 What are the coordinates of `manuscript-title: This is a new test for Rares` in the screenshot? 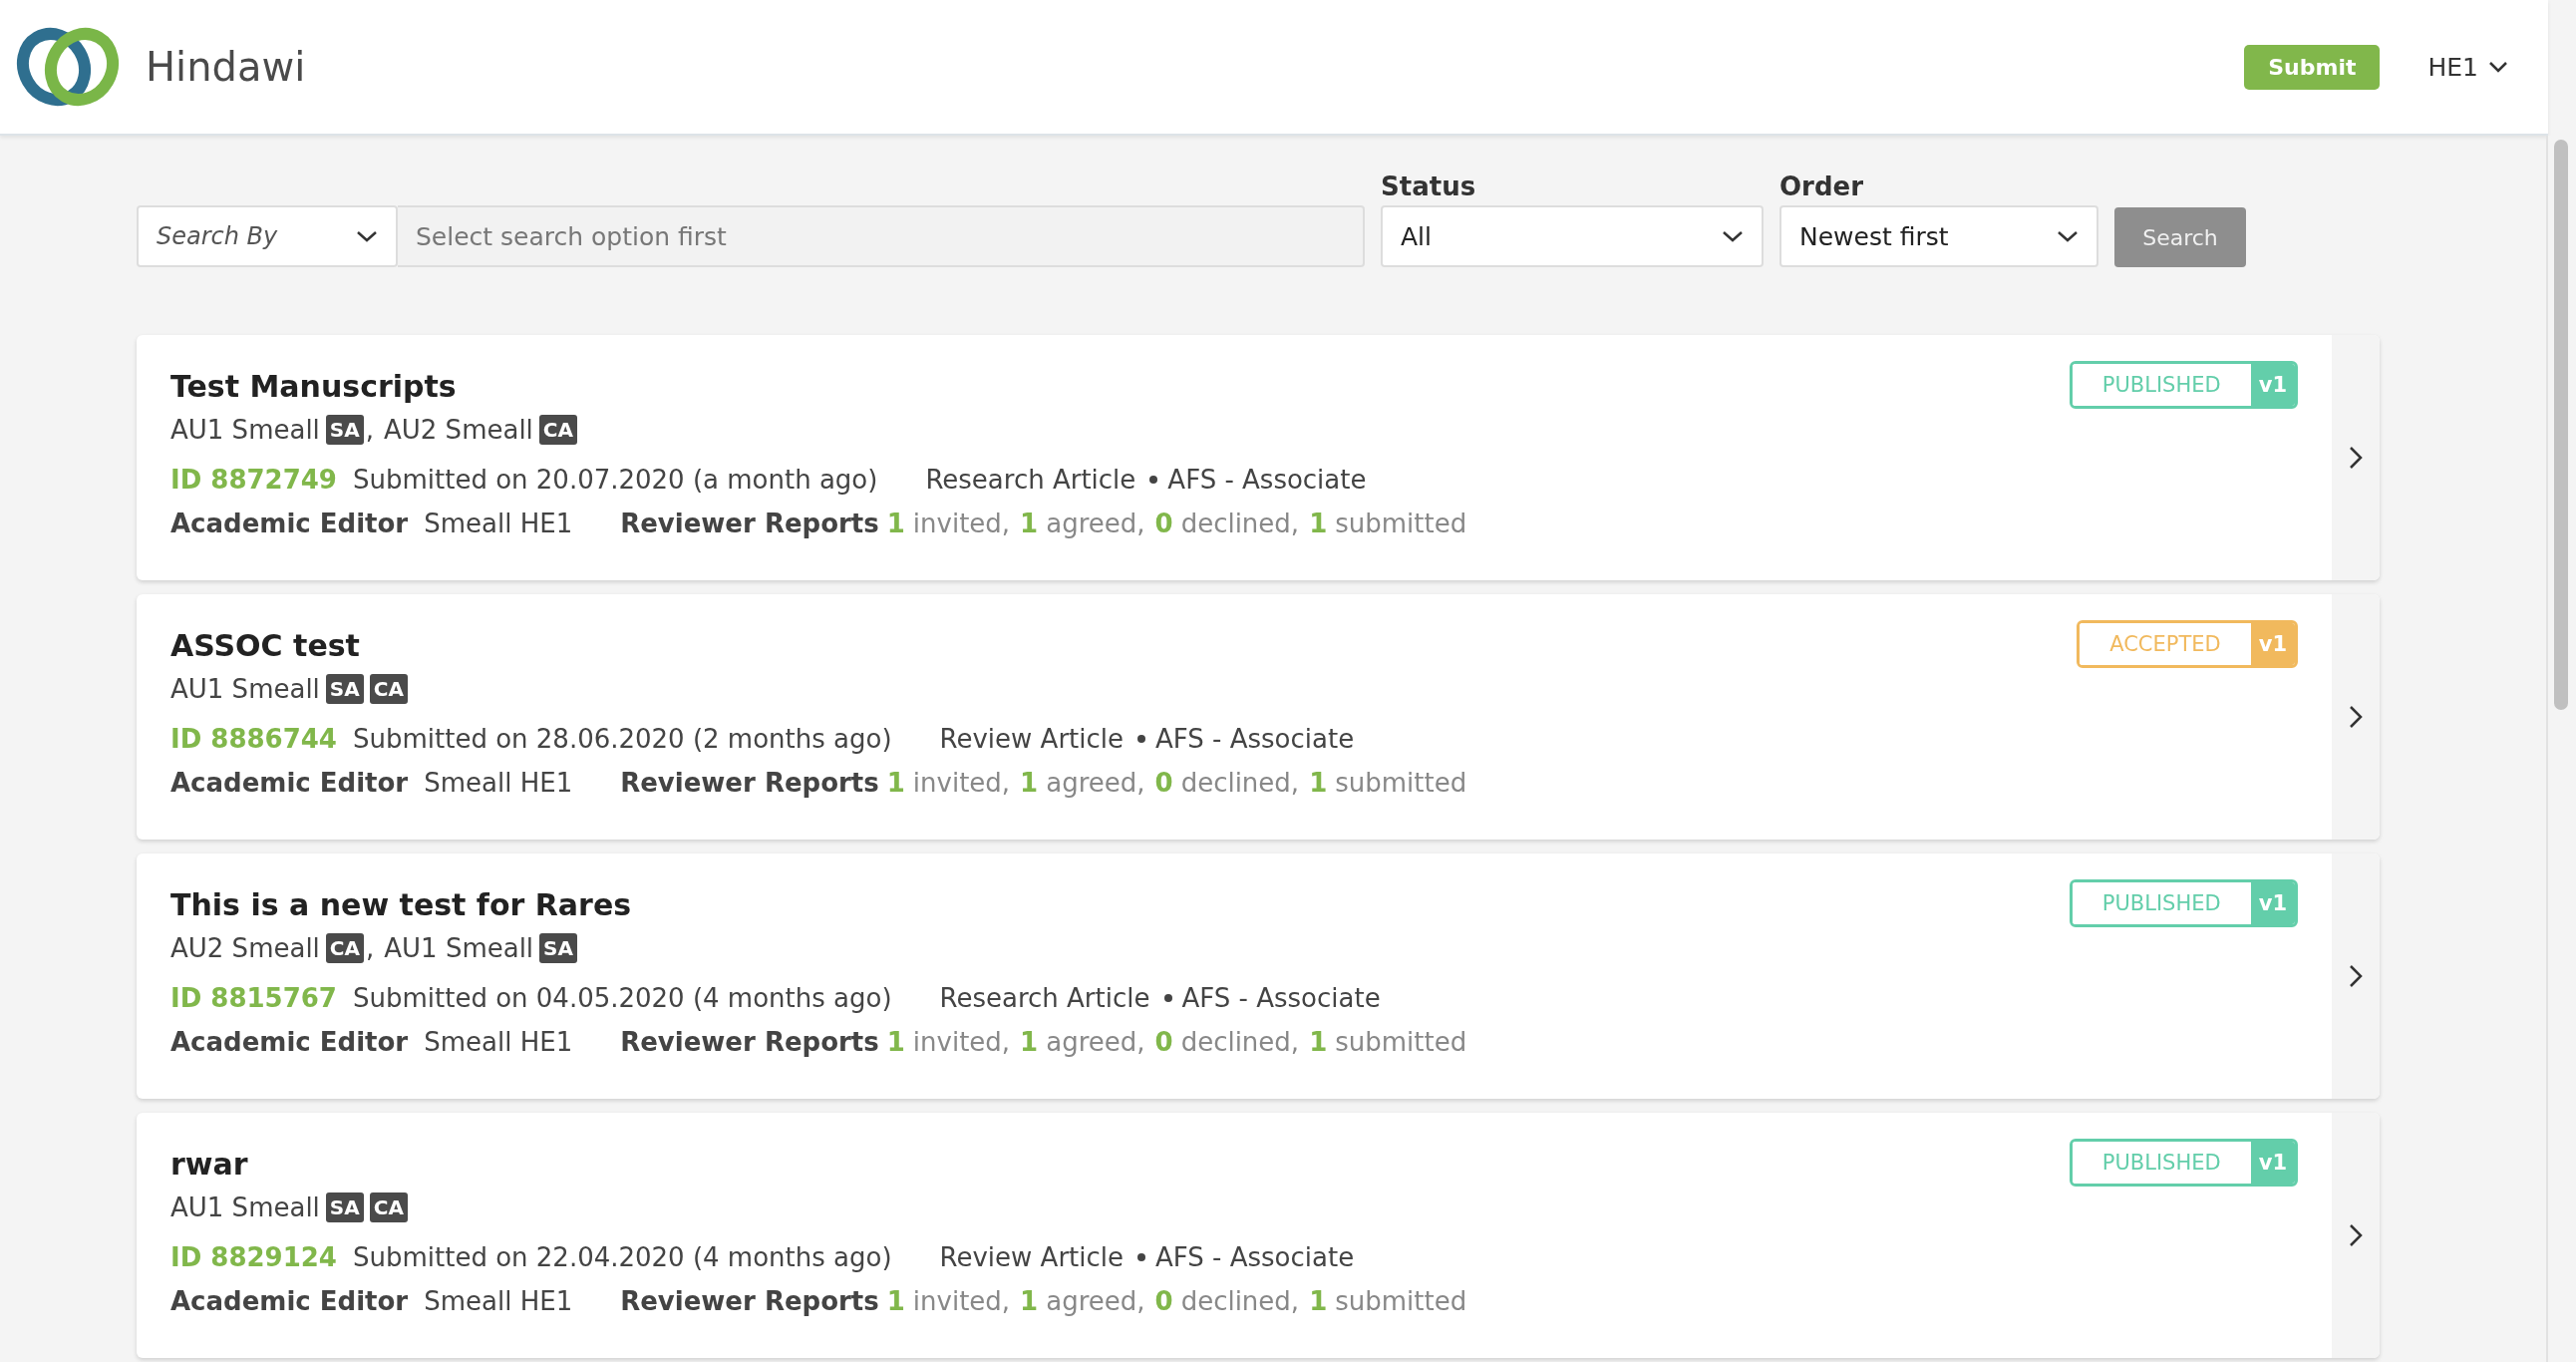 It's located at (401, 905).